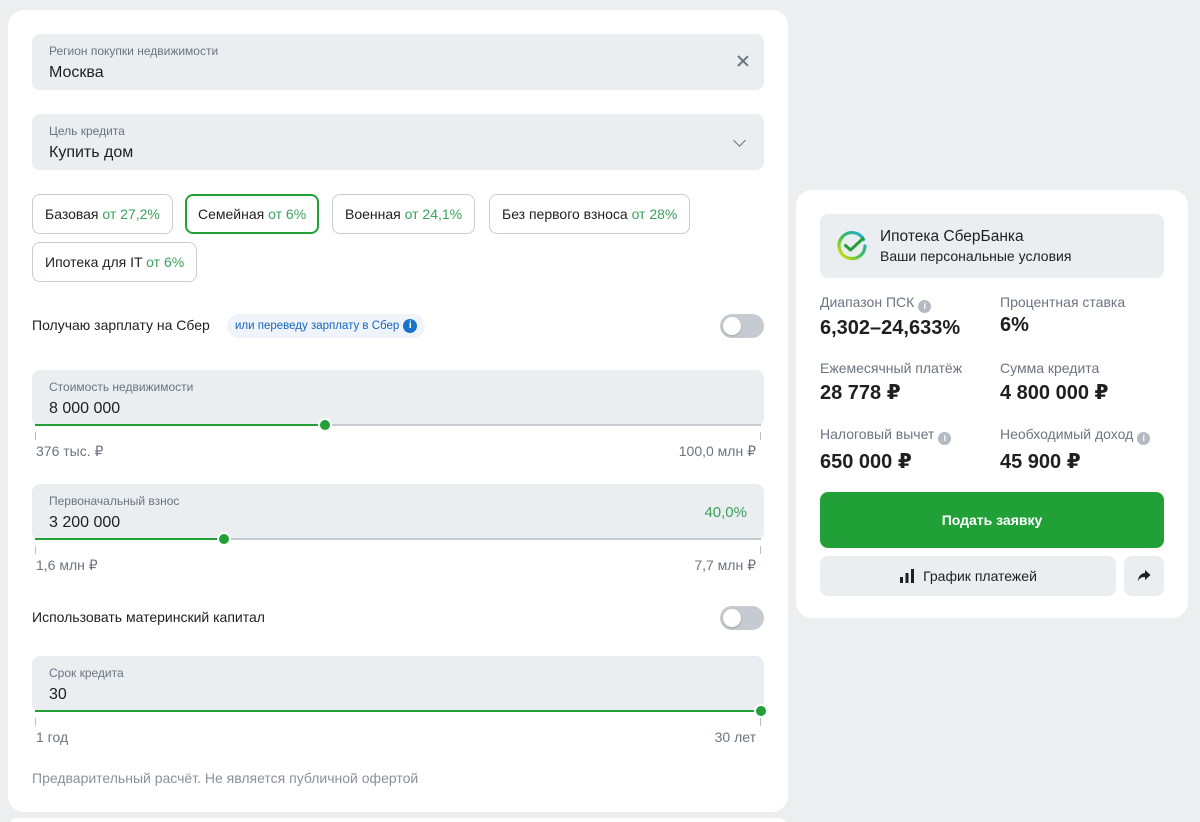  I want to click on program-chip-it: Ипотека для IT от 6%, so click(115, 262).